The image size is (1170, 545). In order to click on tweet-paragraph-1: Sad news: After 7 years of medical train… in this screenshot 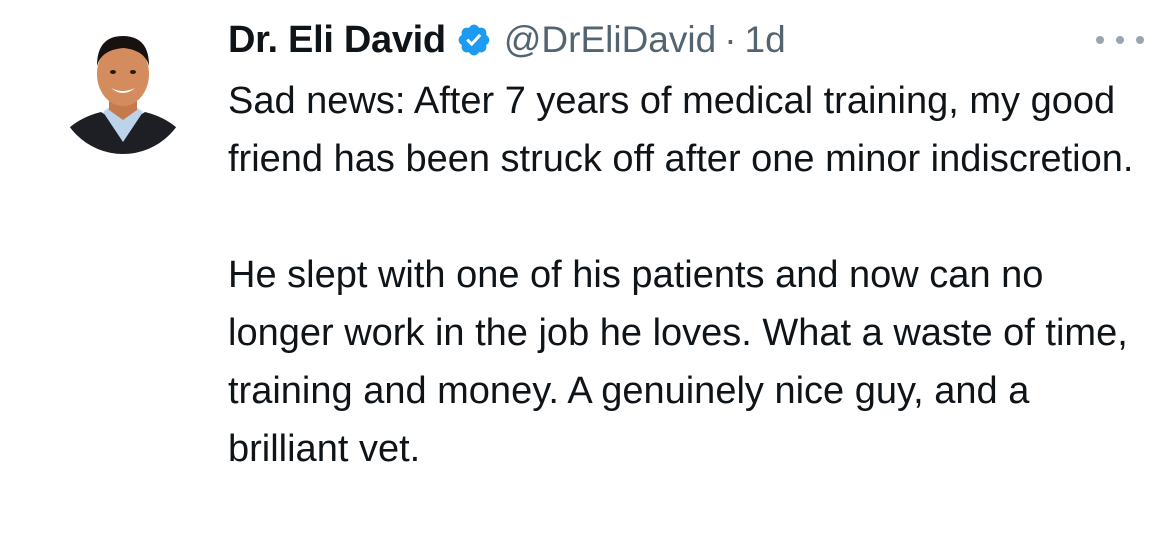, I will do `click(681, 130)`.